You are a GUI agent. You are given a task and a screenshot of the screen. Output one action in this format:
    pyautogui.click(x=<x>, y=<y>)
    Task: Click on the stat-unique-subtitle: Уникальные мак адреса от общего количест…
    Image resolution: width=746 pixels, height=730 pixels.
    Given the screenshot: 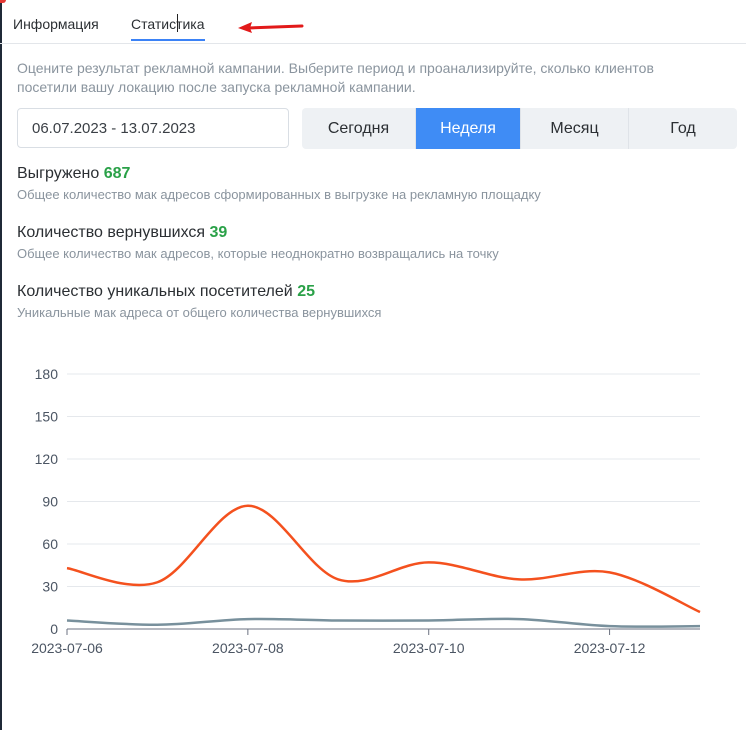 What is the action you would take?
    pyautogui.click(x=199, y=312)
    